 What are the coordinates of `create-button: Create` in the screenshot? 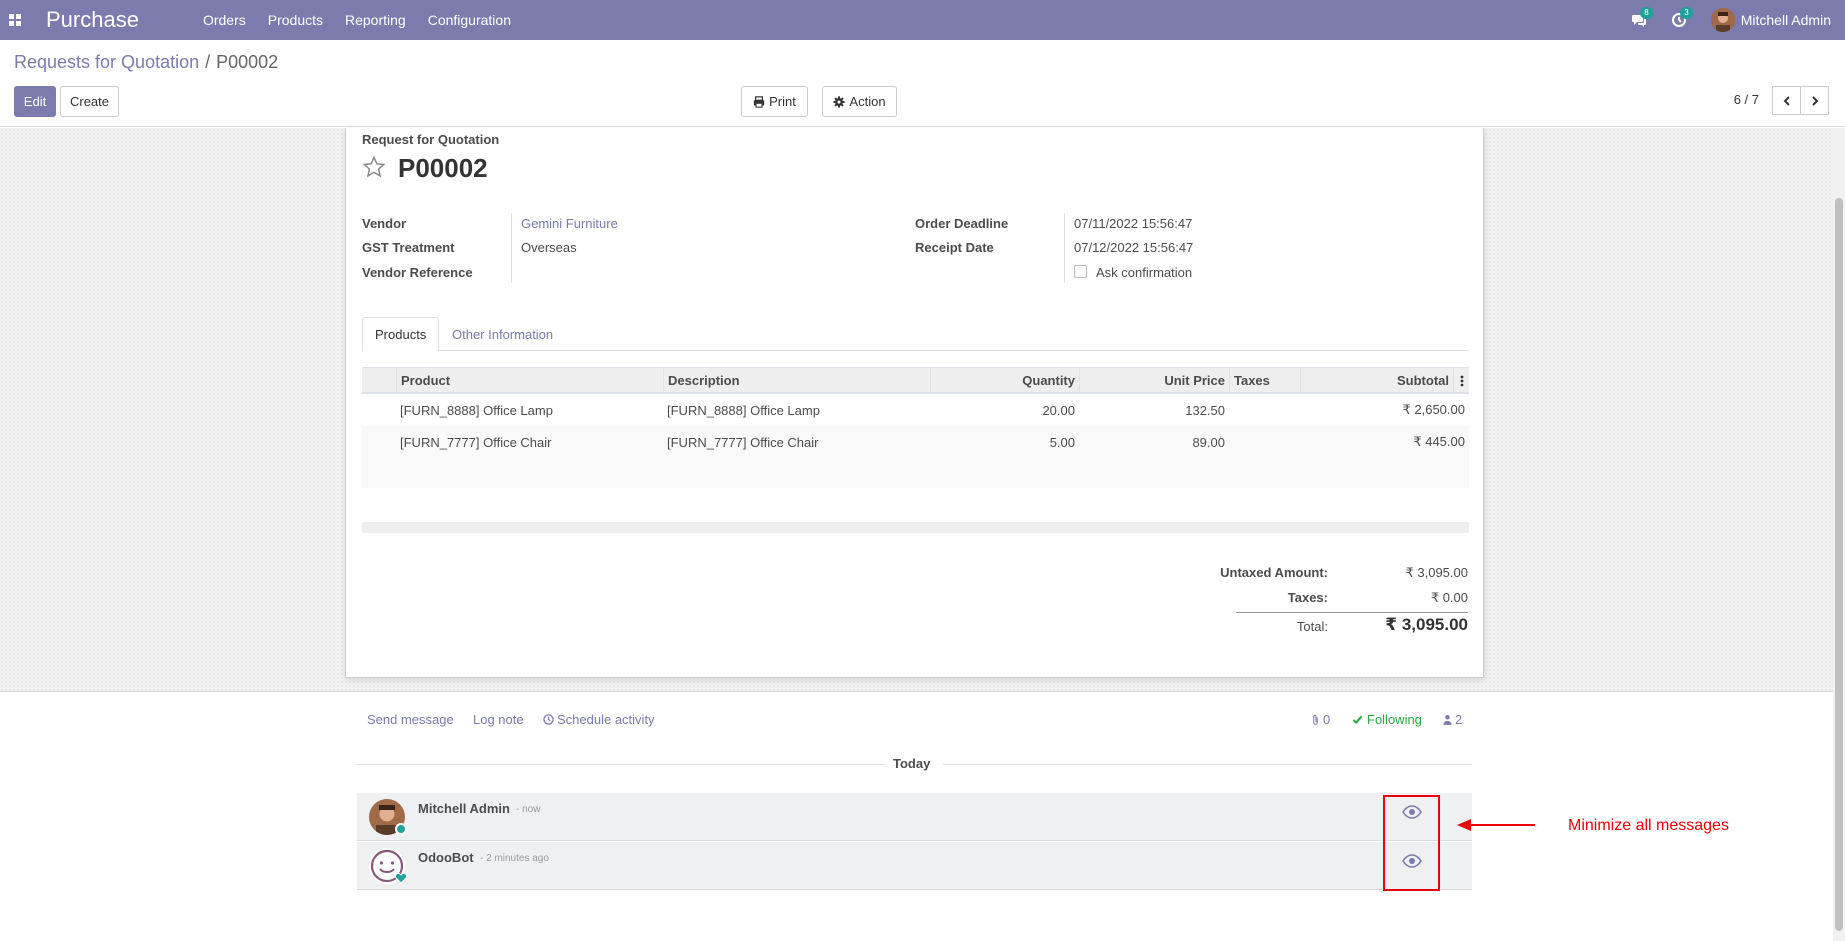 It's located at (89, 101).